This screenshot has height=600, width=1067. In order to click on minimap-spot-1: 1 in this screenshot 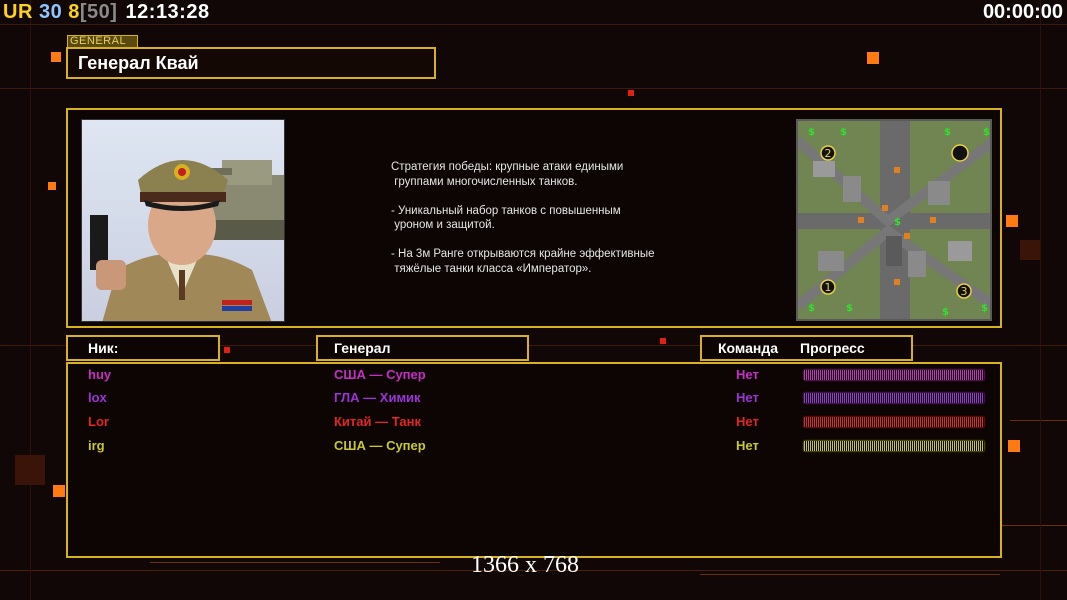, I will do `click(828, 287)`.